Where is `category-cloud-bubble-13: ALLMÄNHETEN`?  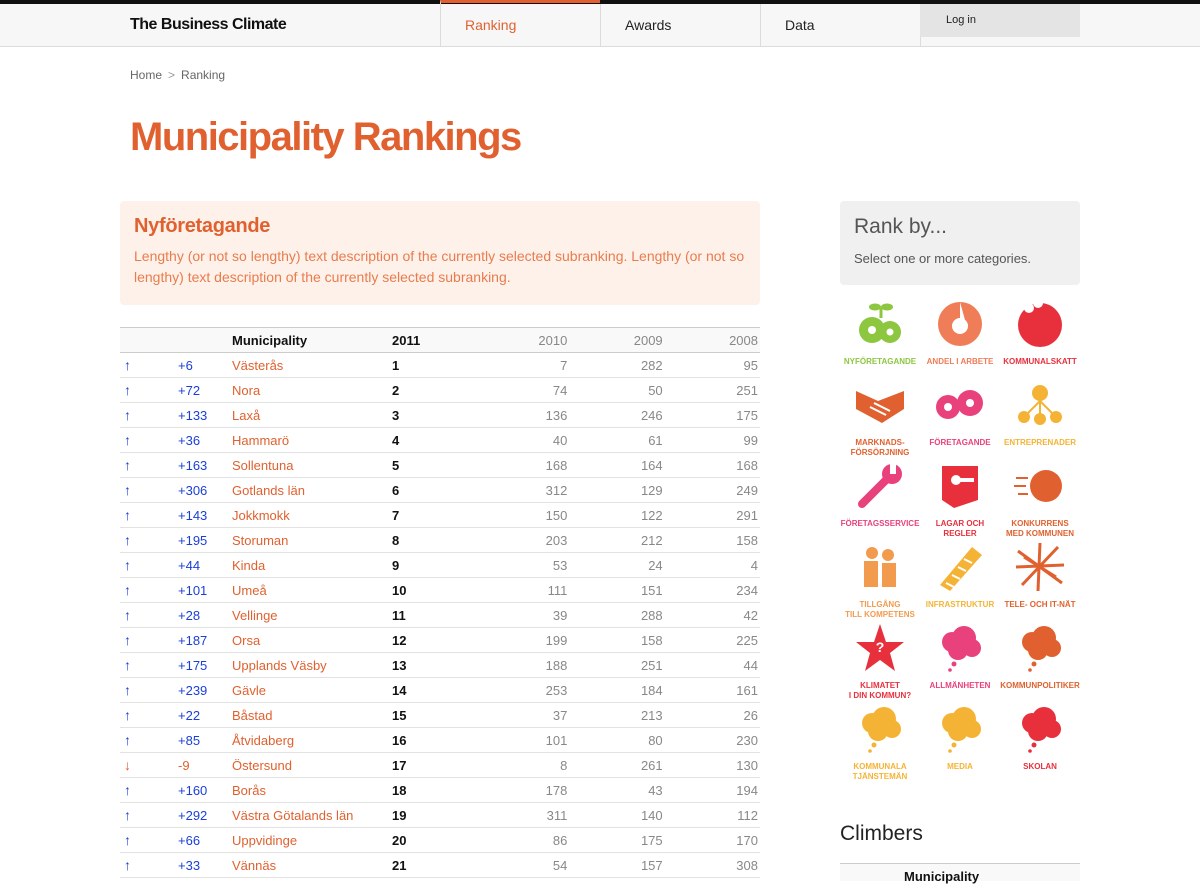 category-cloud-bubble-13: ALLMÄNHETEN is located at coordinates (960, 656).